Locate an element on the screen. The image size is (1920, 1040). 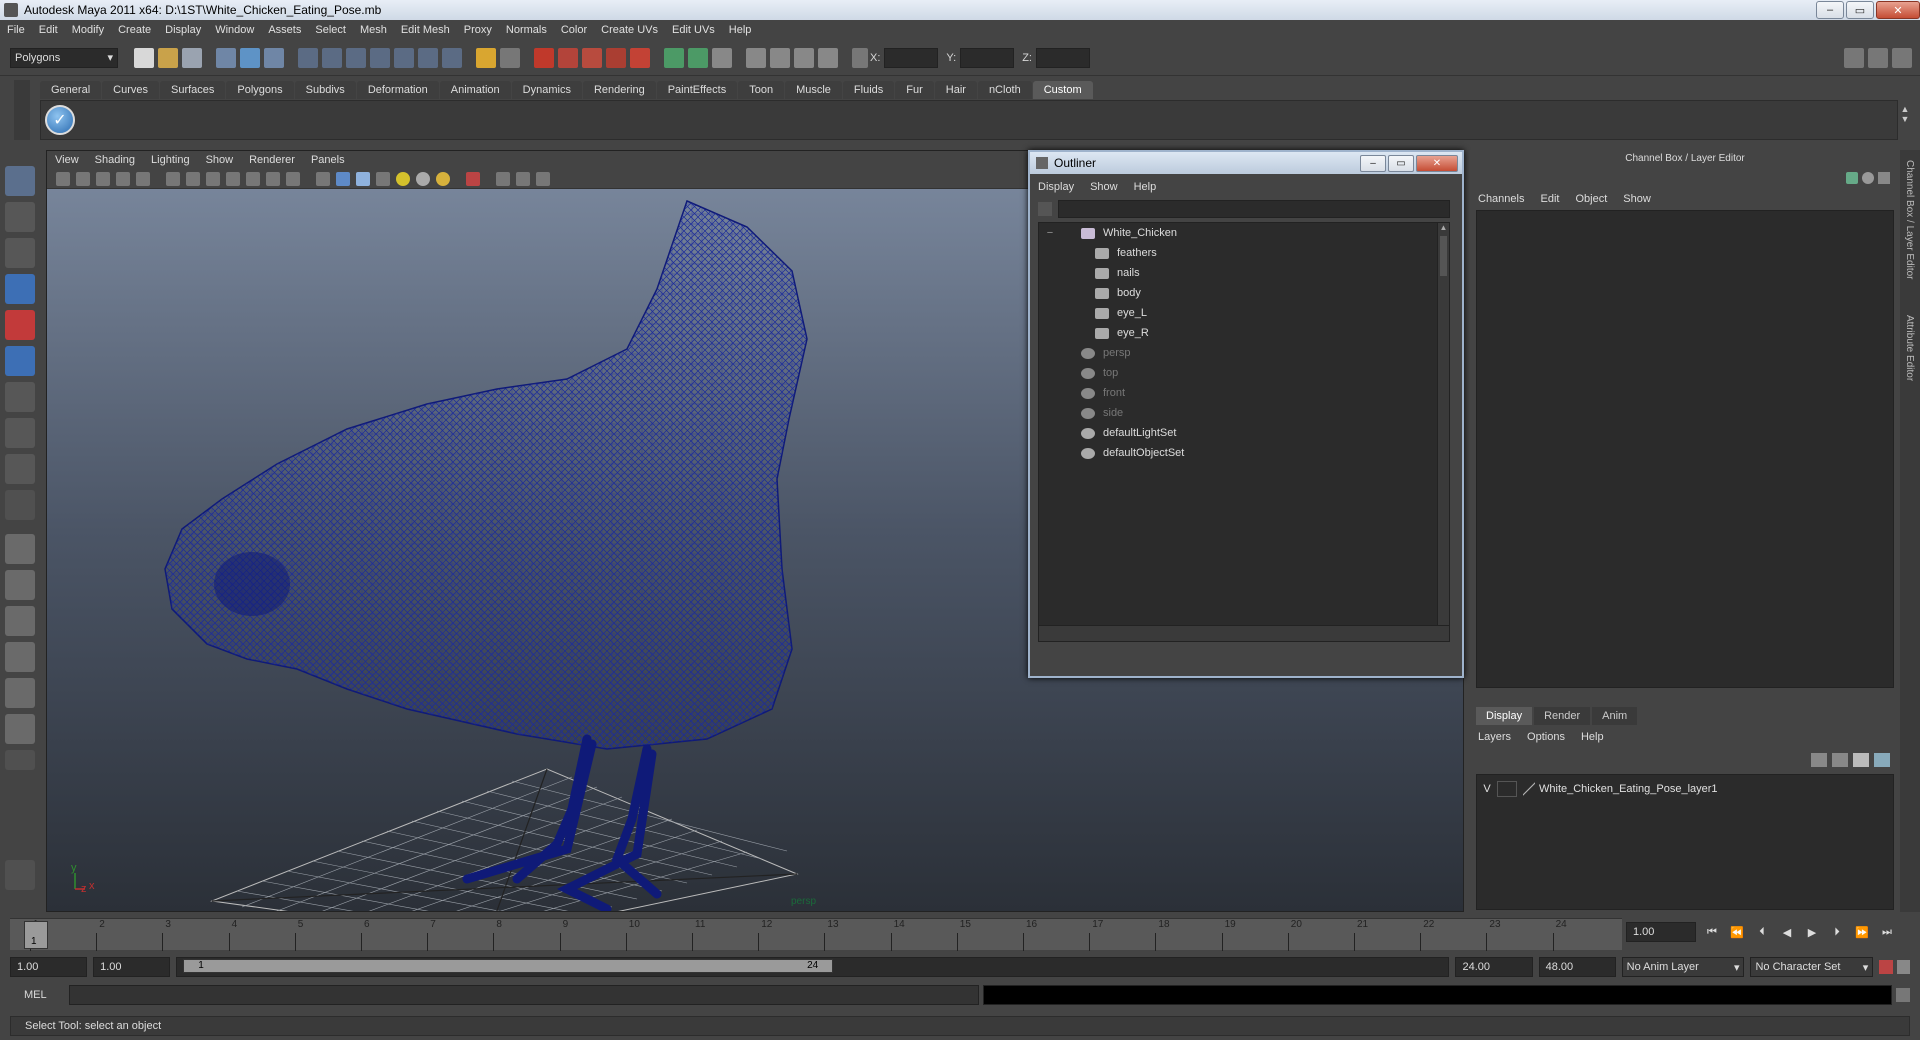
lasso-tool-icon is located at coordinates (20, 217).